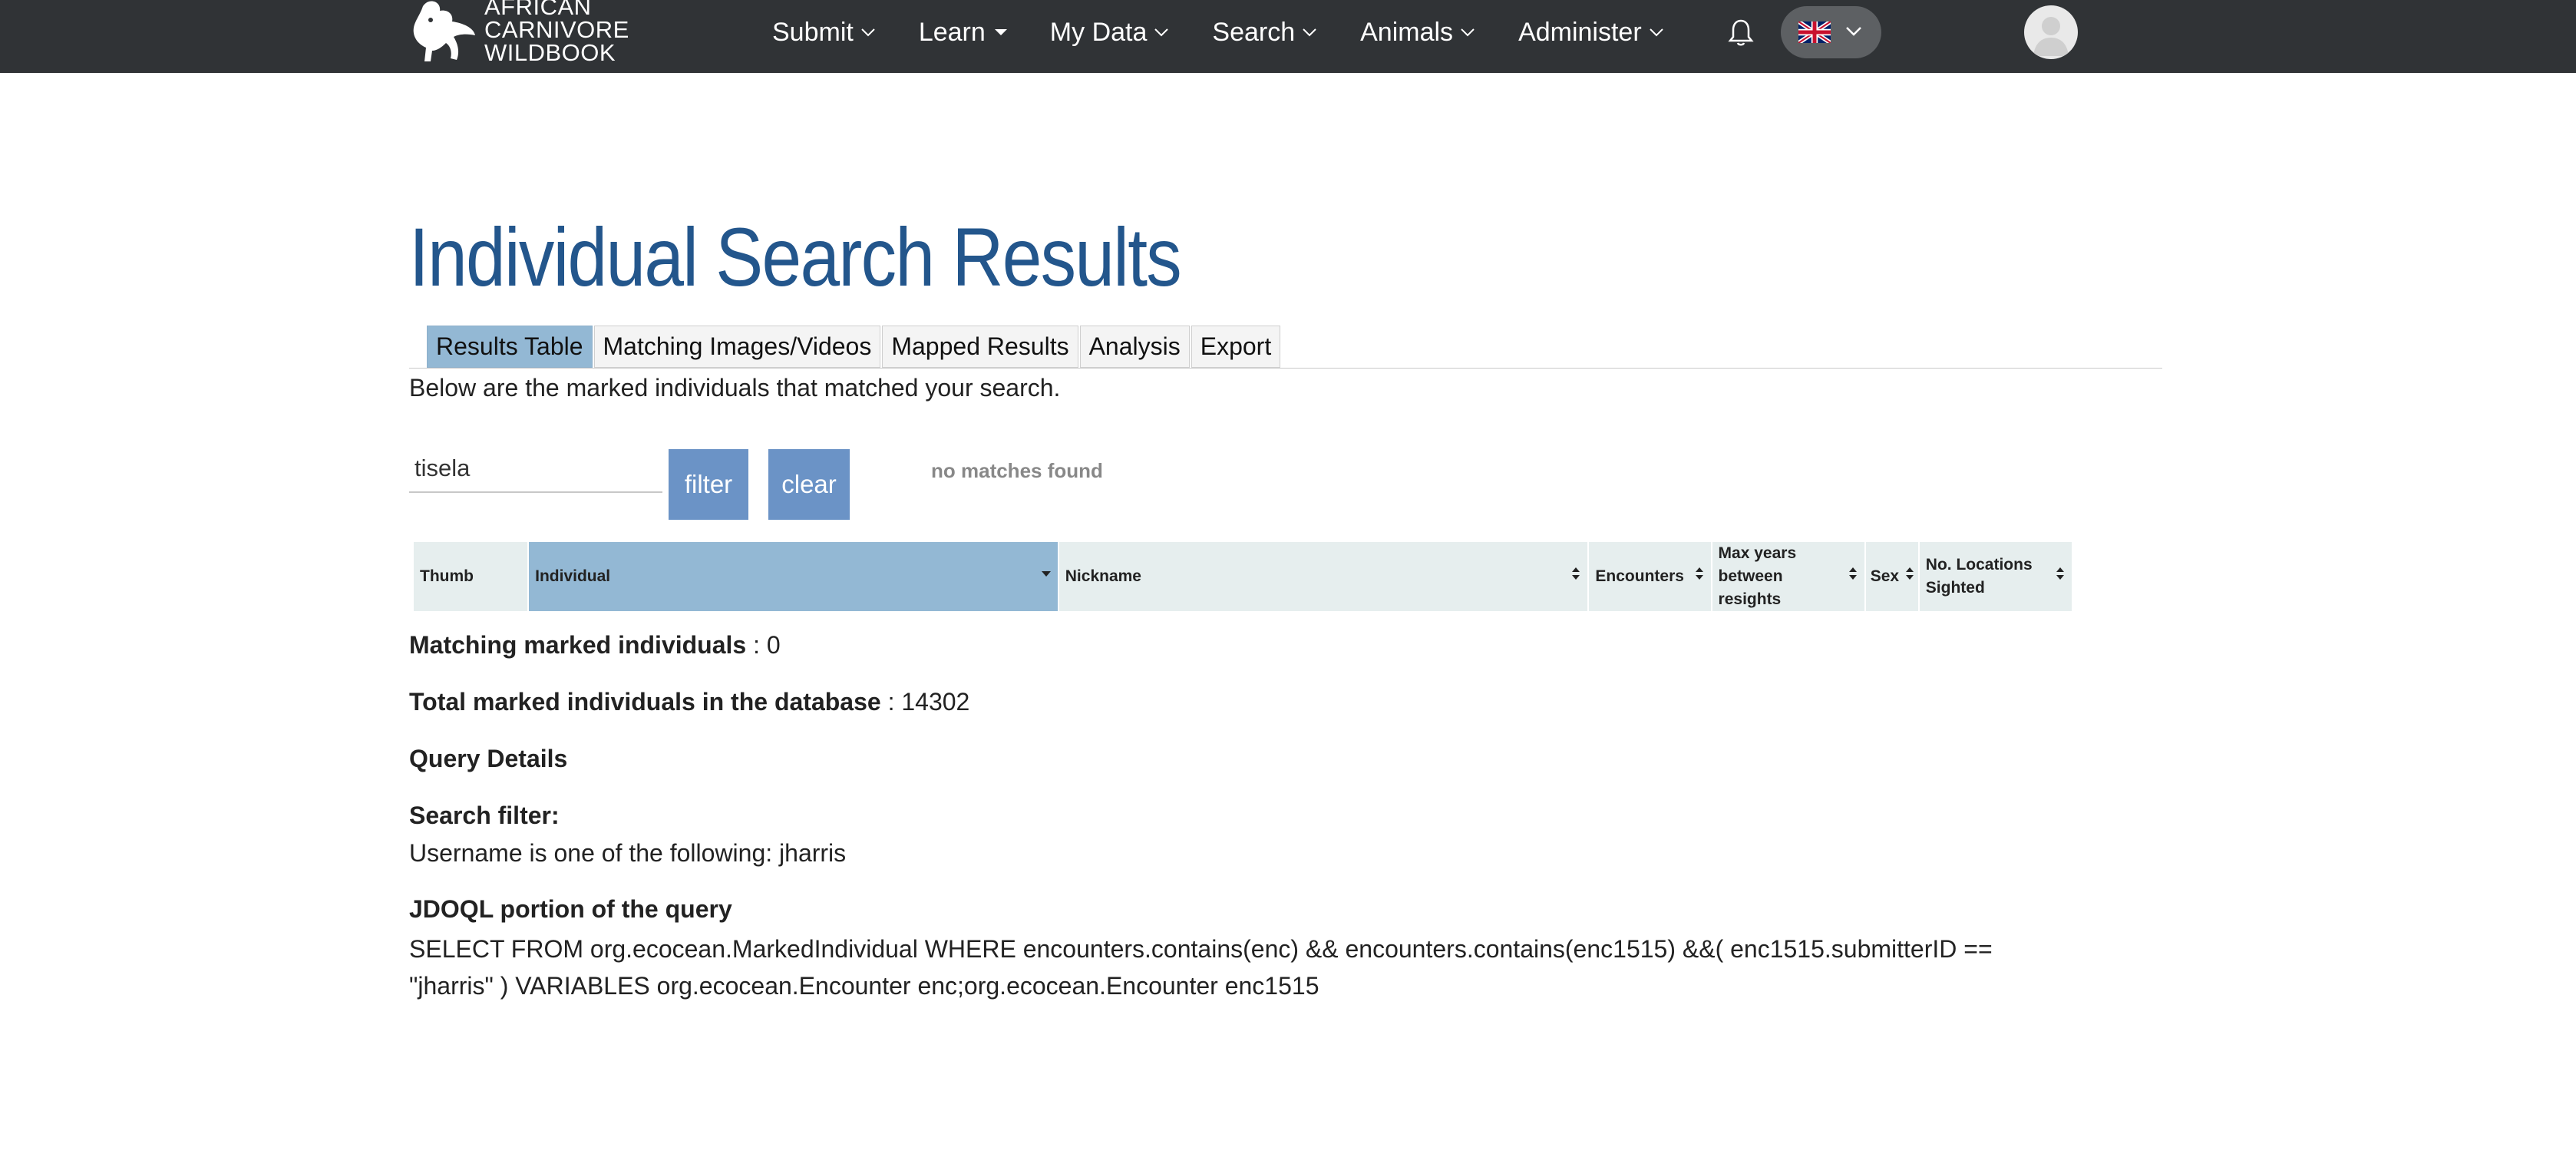 Image resolution: width=2576 pixels, height=1167 pixels. Describe the element at coordinates (1979, 576) in the screenshot. I see `column-label: No. Locations Sighted` at that location.